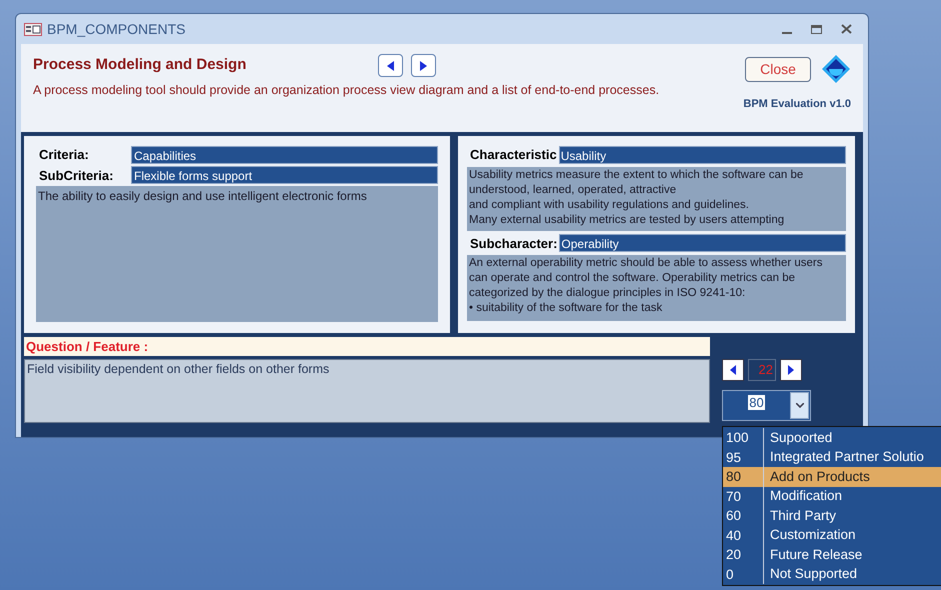 The image size is (941, 590). I want to click on score-option: 80 Add on Products, so click(832, 476).